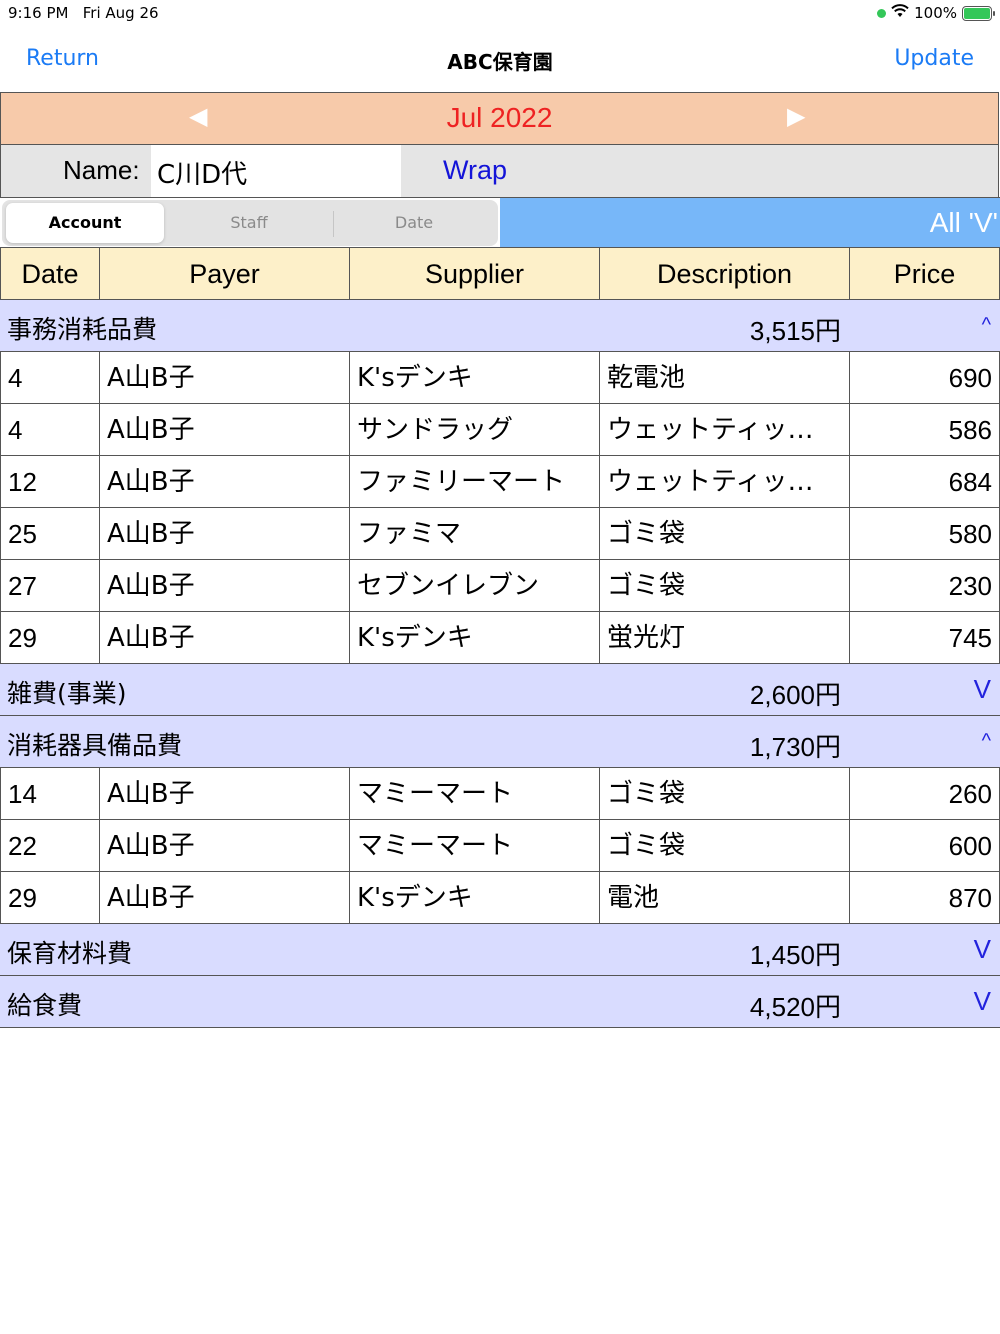 The height and width of the screenshot is (1334, 1000). I want to click on header-payer: Payer, so click(225, 273).